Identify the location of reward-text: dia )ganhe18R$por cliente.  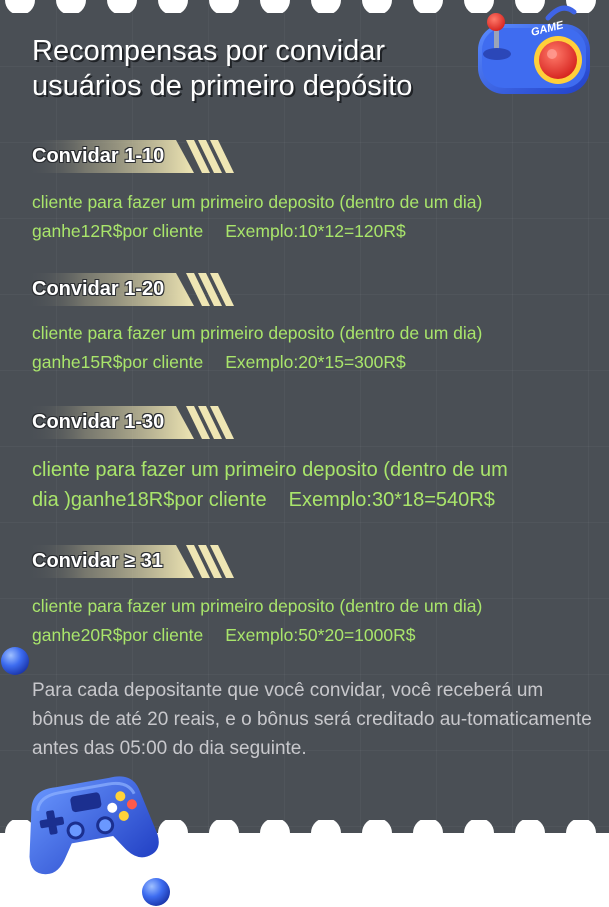
(149, 500).